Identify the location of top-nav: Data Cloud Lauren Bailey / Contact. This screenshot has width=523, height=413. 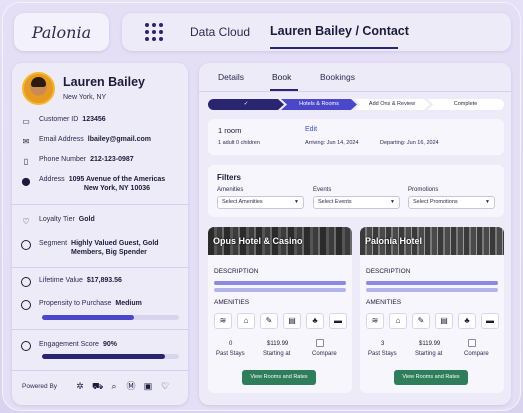
(316, 32).